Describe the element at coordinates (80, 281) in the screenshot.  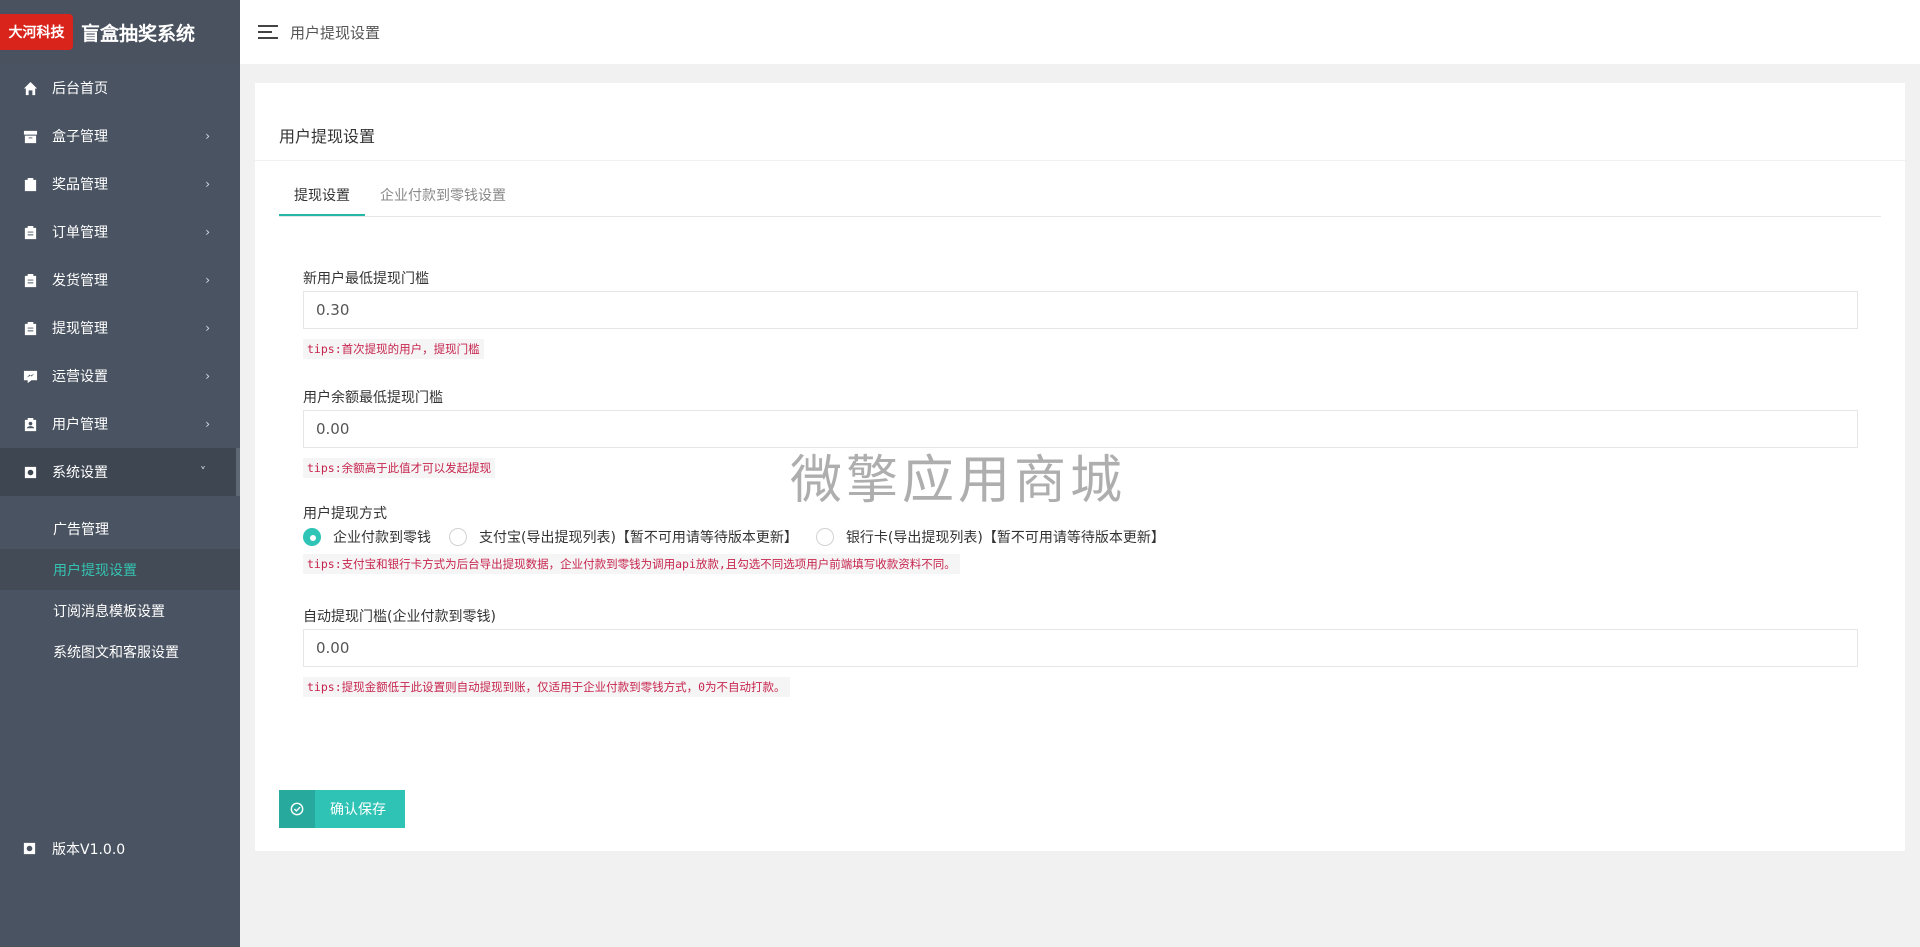
I see `sidebar-item-label: 发货管理` at that location.